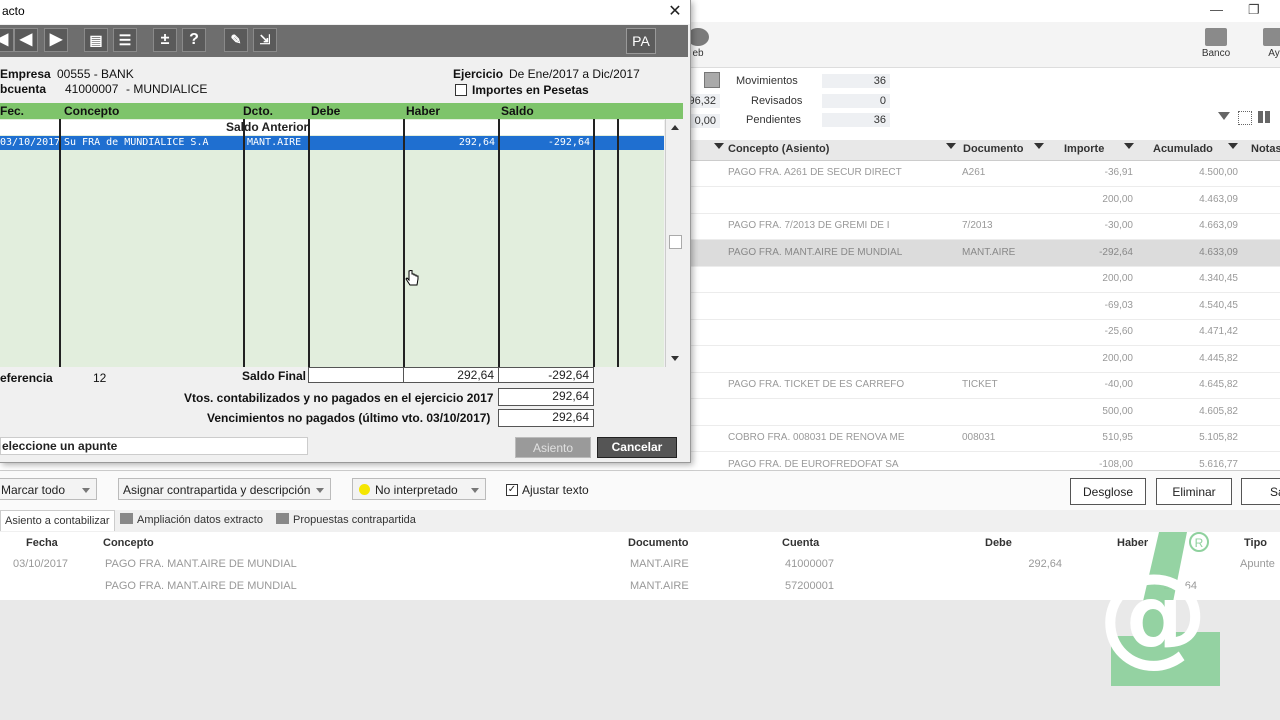 The height and width of the screenshot is (720, 1280). I want to click on print-icon: ▤, so click(96, 40).